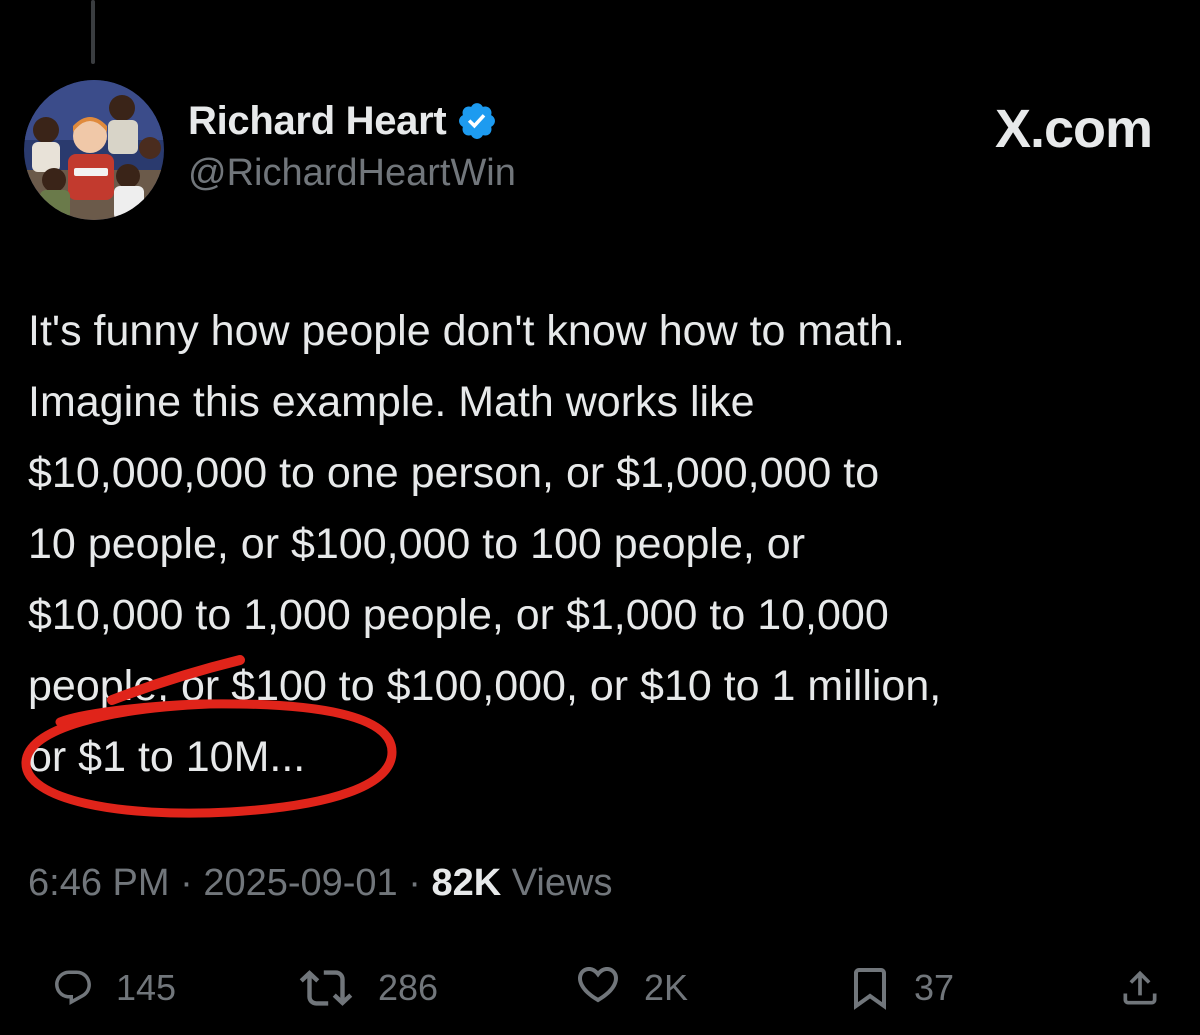 This screenshot has height=1035, width=1200. Describe the element at coordinates (631, 988) in the screenshot. I see `like-button: 2K` at that location.